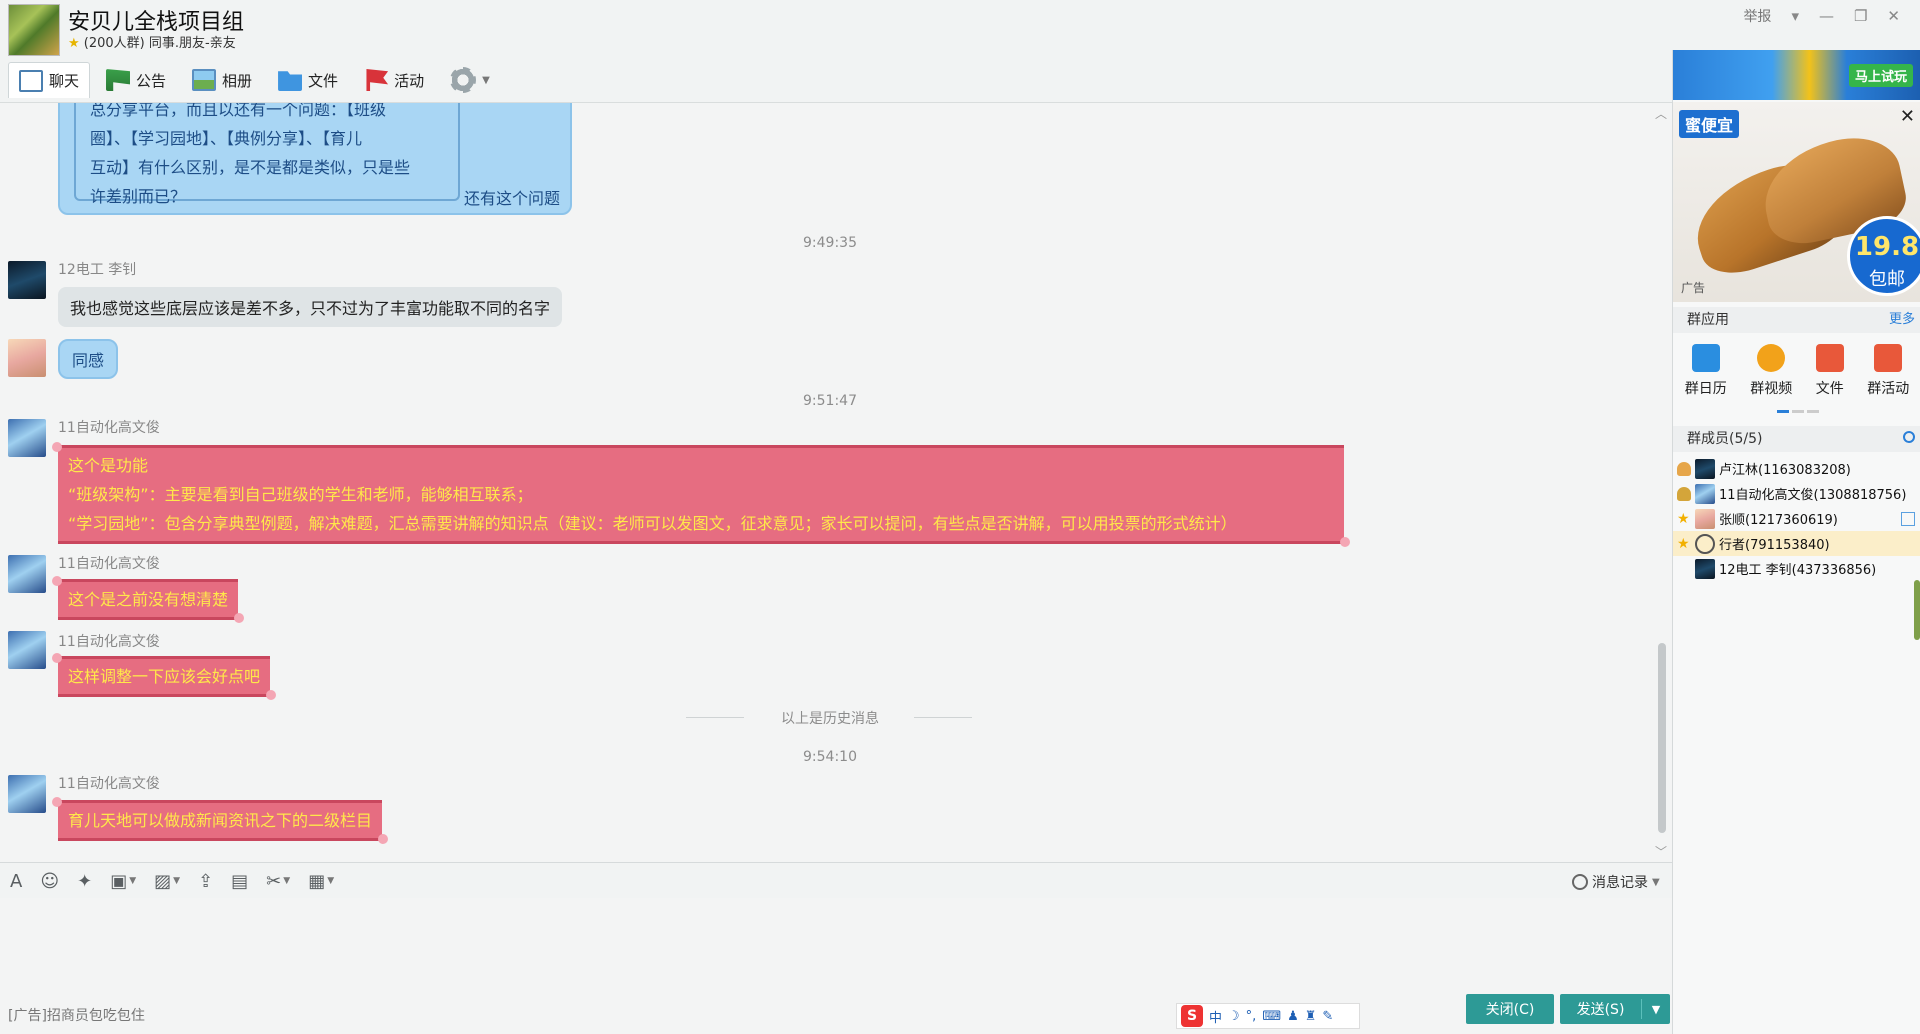  I want to click on tab-album: 相册, so click(222, 80).